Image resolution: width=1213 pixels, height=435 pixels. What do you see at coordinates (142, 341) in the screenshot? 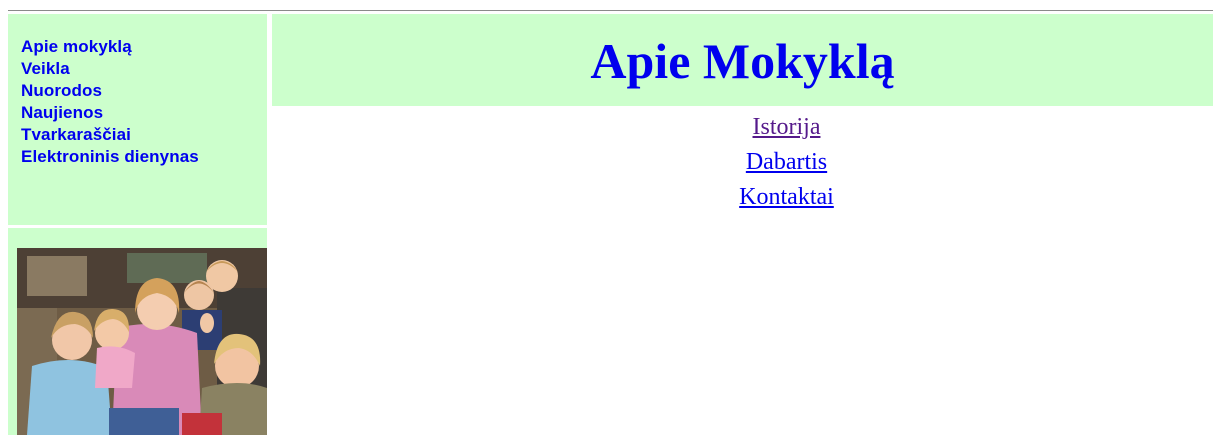
I see `group-of-children-photo` at bounding box center [142, 341].